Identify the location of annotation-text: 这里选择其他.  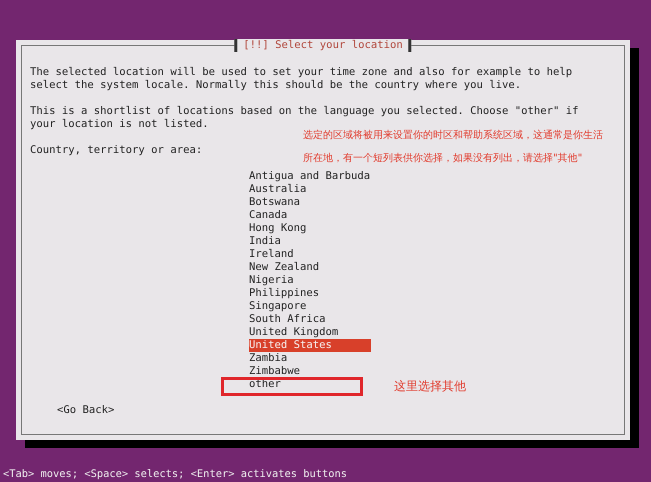
(430, 386).